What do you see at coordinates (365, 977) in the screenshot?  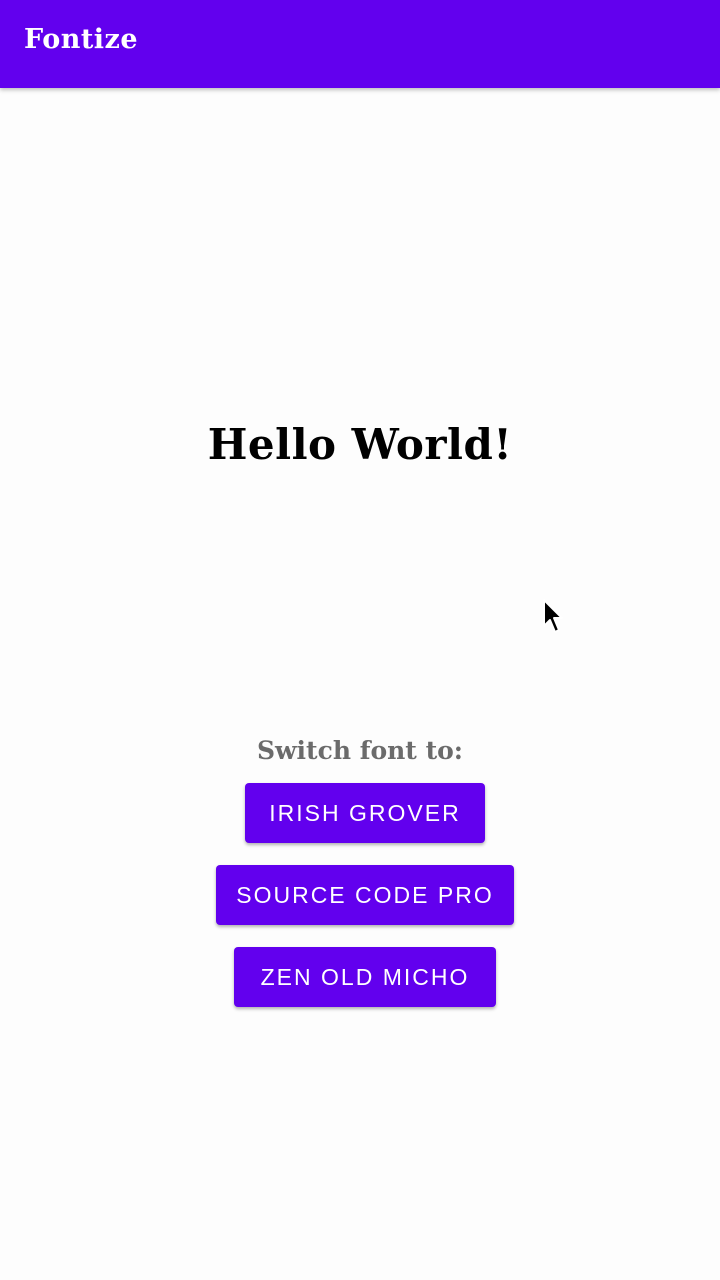 I see `zen-old-micho-button: ZEN OLD MICHO` at bounding box center [365, 977].